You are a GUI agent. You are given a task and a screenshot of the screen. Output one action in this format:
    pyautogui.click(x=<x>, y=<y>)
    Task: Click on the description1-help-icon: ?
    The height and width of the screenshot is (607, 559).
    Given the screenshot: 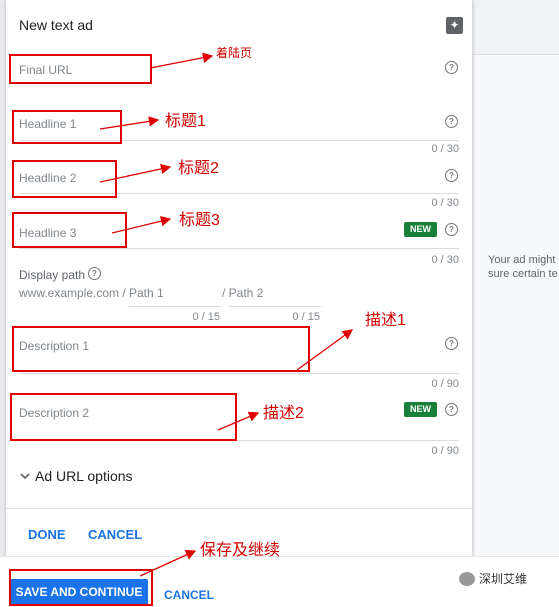 What is the action you would take?
    pyautogui.click(x=451, y=343)
    